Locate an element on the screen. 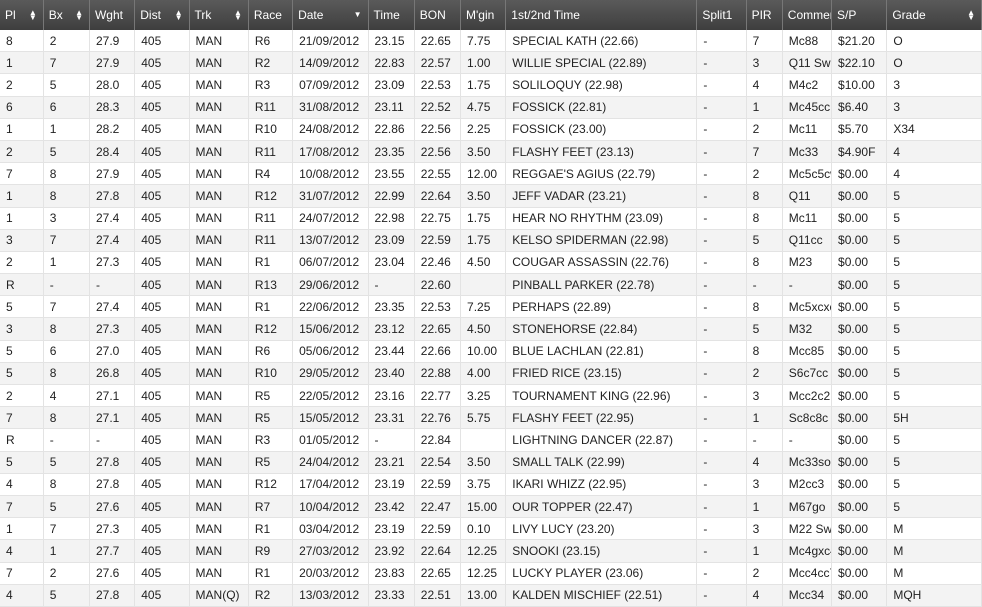 The height and width of the screenshot is (607, 982). cell-winner-time: REGGAE'S AGIUS (22.79) is located at coordinates (601, 174).